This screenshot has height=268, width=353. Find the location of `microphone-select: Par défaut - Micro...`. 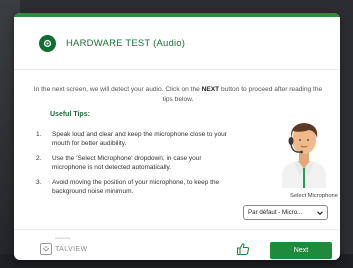

microphone-select: Par défaut - Micro... is located at coordinates (285, 212).